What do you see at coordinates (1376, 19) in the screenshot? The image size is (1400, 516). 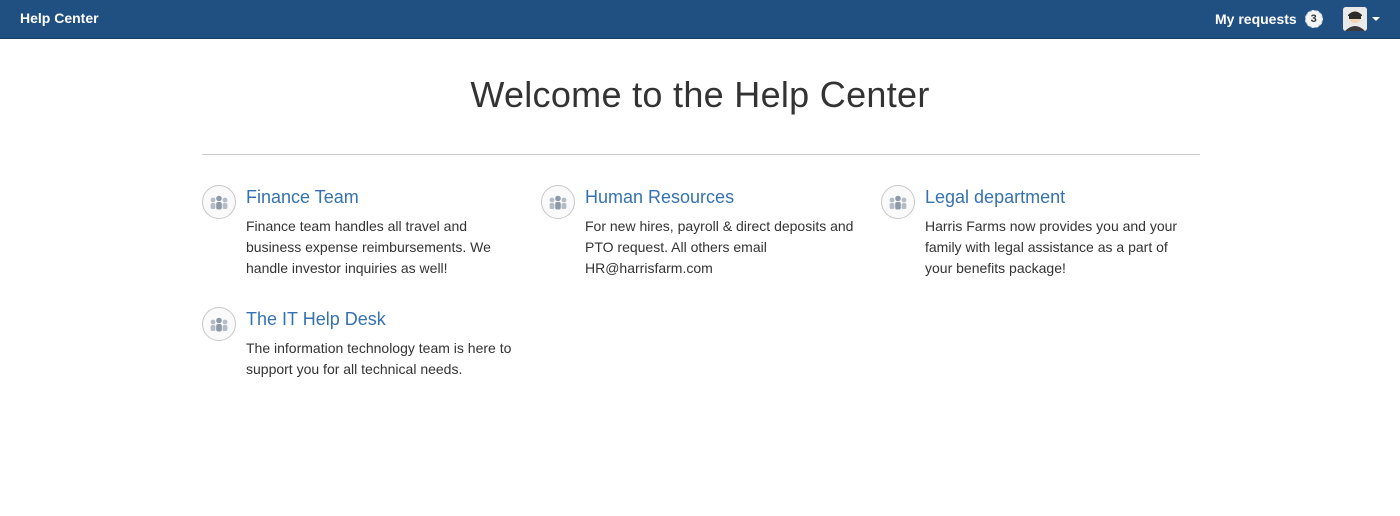 I see `chevron-down-icon` at bounding box center [1376, 19].